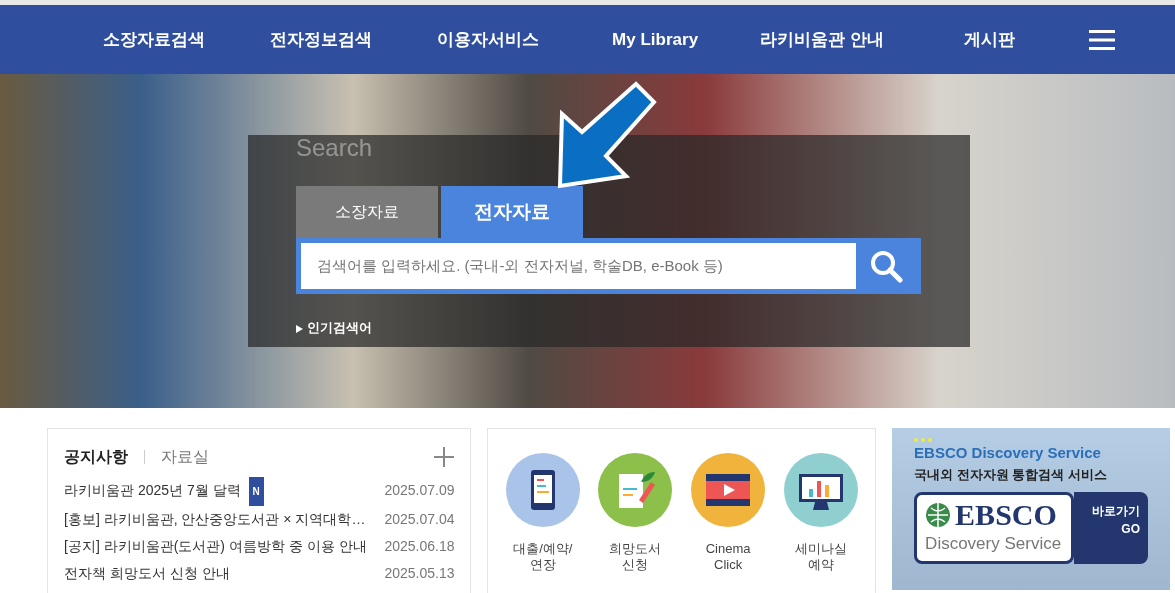 This screenshot has width=1175, height=593. What do you see at coordinates (419, 546) in the screenshot?
I see `notice-date: 2025.06.18` at bounding box center [419, 546].